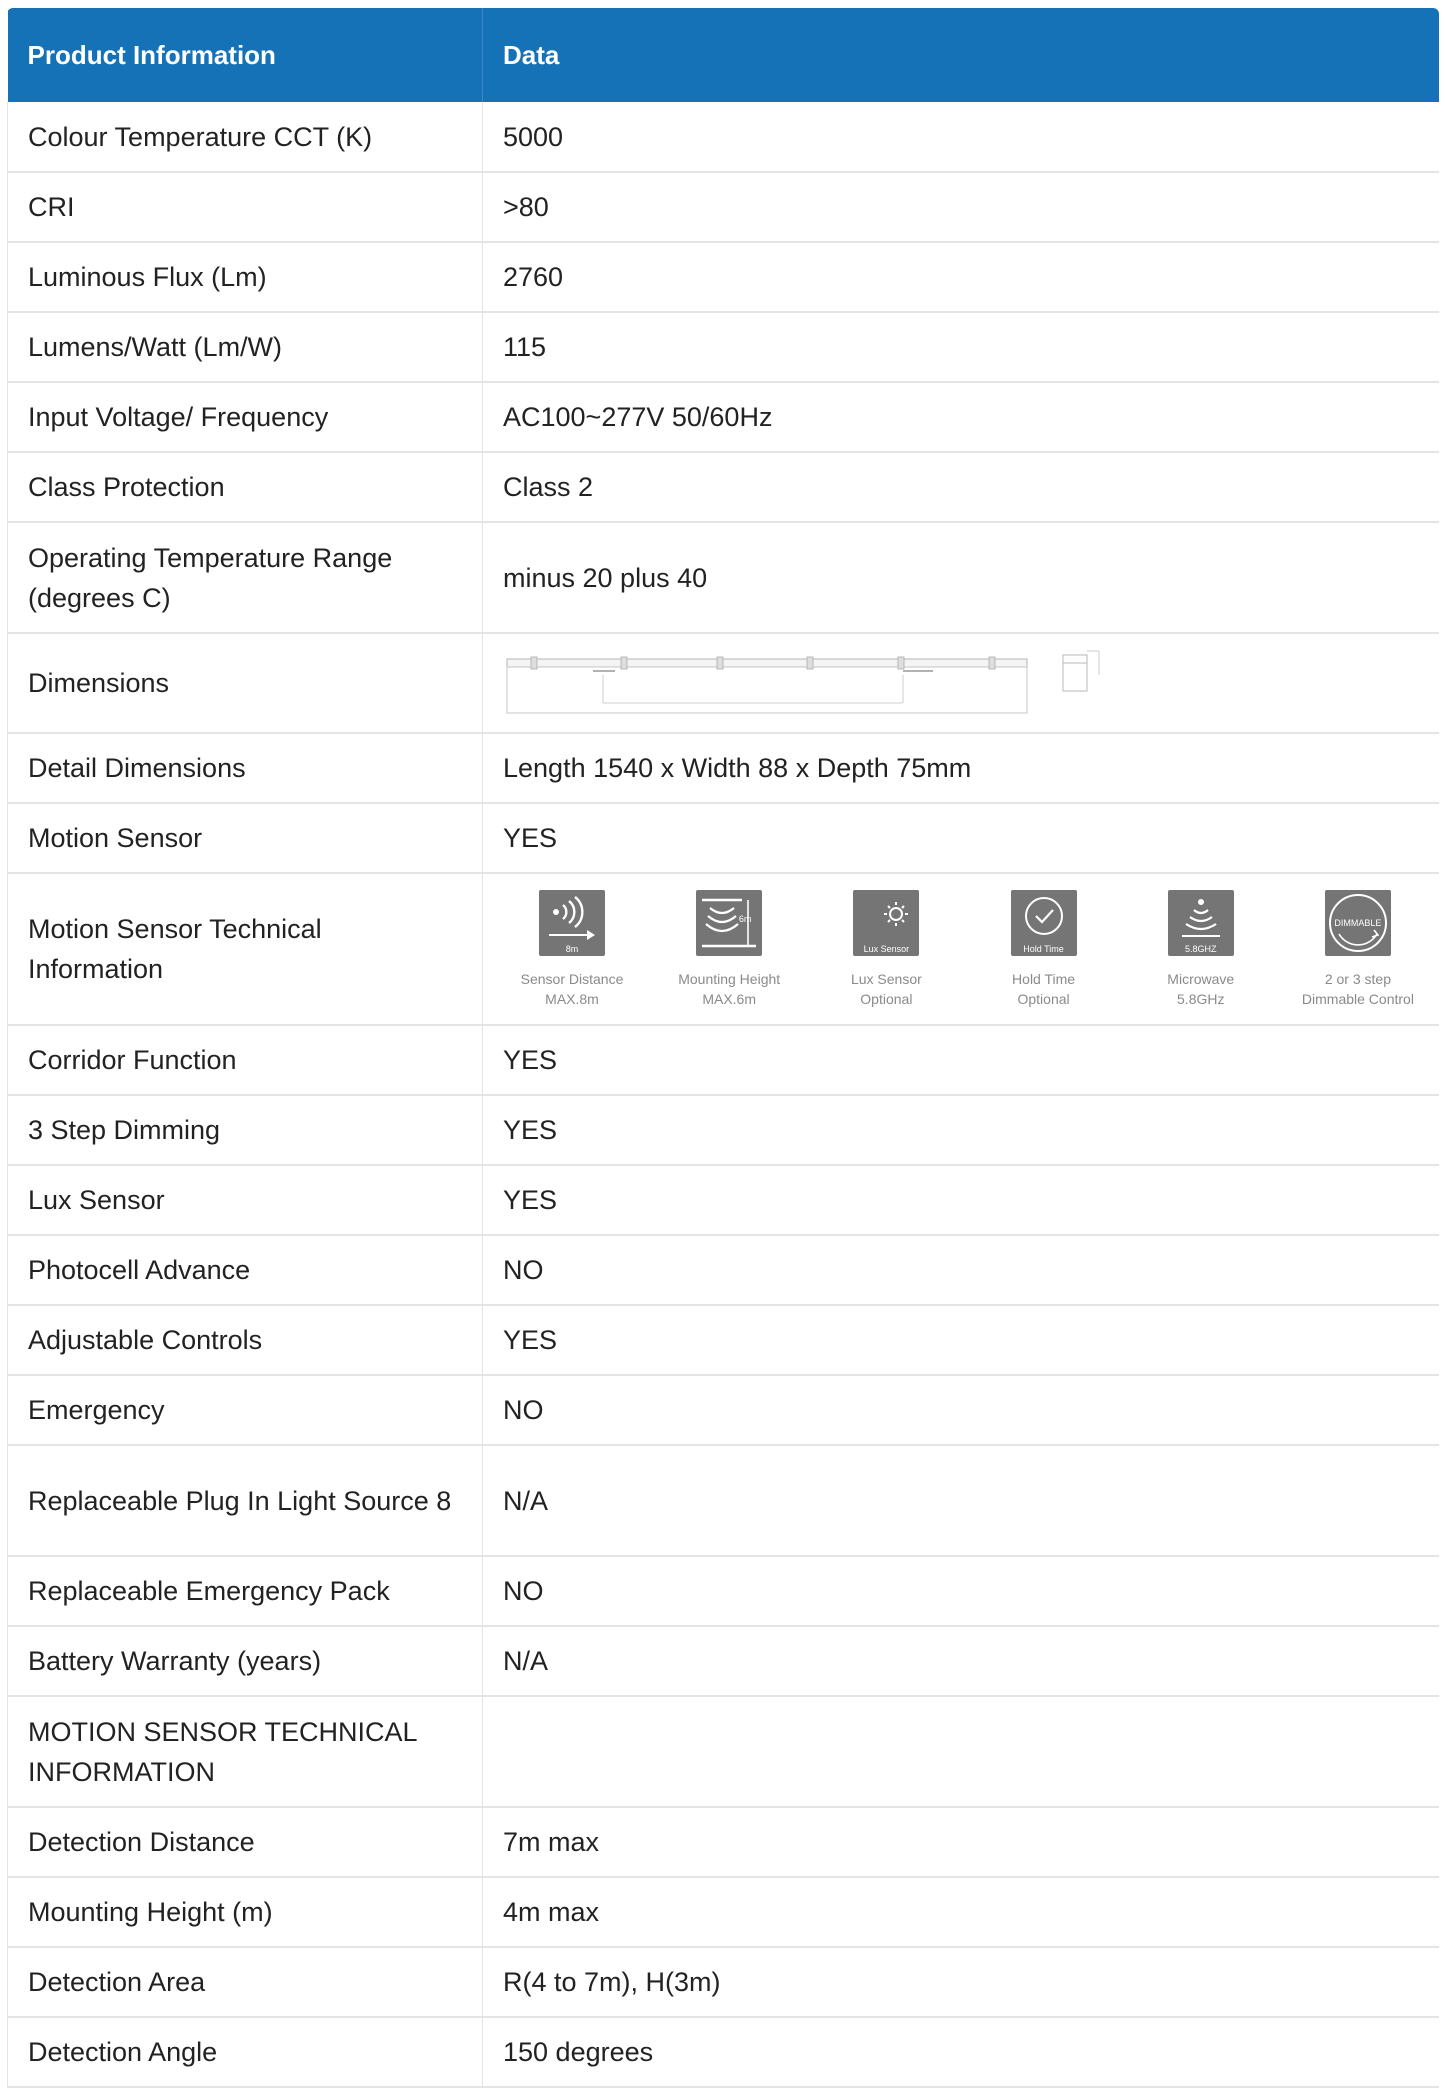 The width and height of the screenshot is (1445, 2091). I want to click on lux-sensor-icon: Lux Sensor, so click(886, 922).